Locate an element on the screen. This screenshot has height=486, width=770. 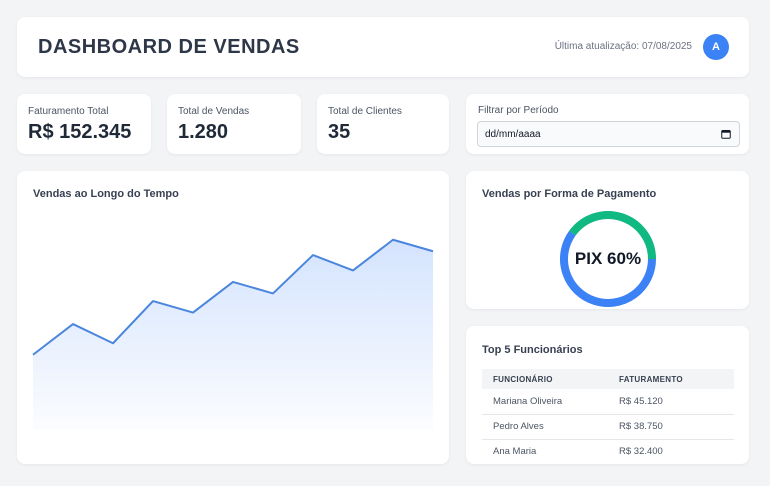
payment-method-card: Vendas por Forma de Pagamento PIX 60% is located at coordinates (607, 240).